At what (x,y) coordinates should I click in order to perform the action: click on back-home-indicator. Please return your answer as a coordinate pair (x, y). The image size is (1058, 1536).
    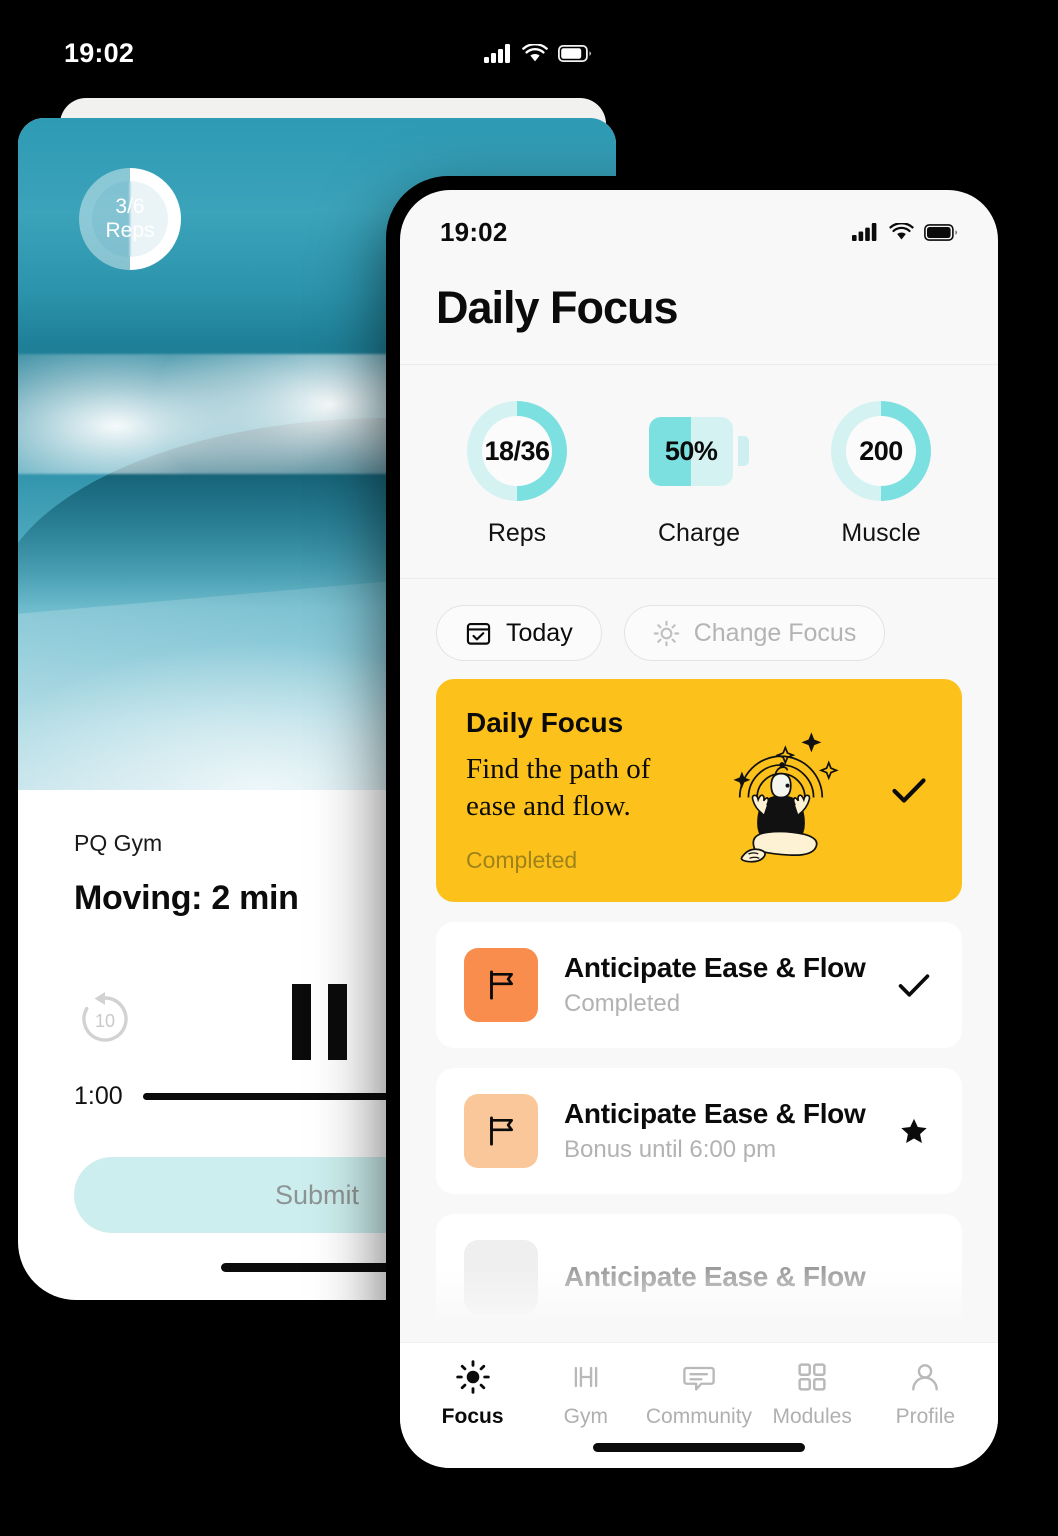
    Looking at the image, I should click on (317, 1267).